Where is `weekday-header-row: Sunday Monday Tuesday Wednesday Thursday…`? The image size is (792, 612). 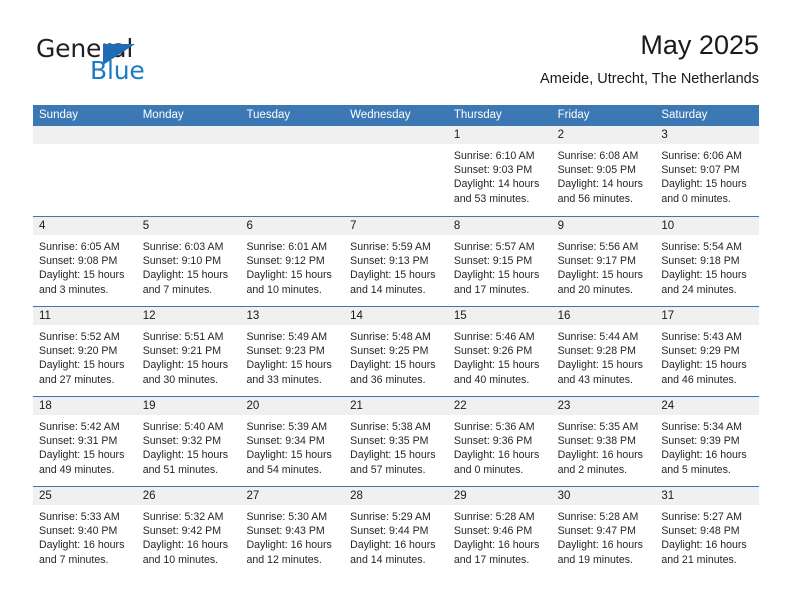
weekday-header-row: Sunday Monday Tuesday Wednesday Thursday… is located at coordinates (396, 115).